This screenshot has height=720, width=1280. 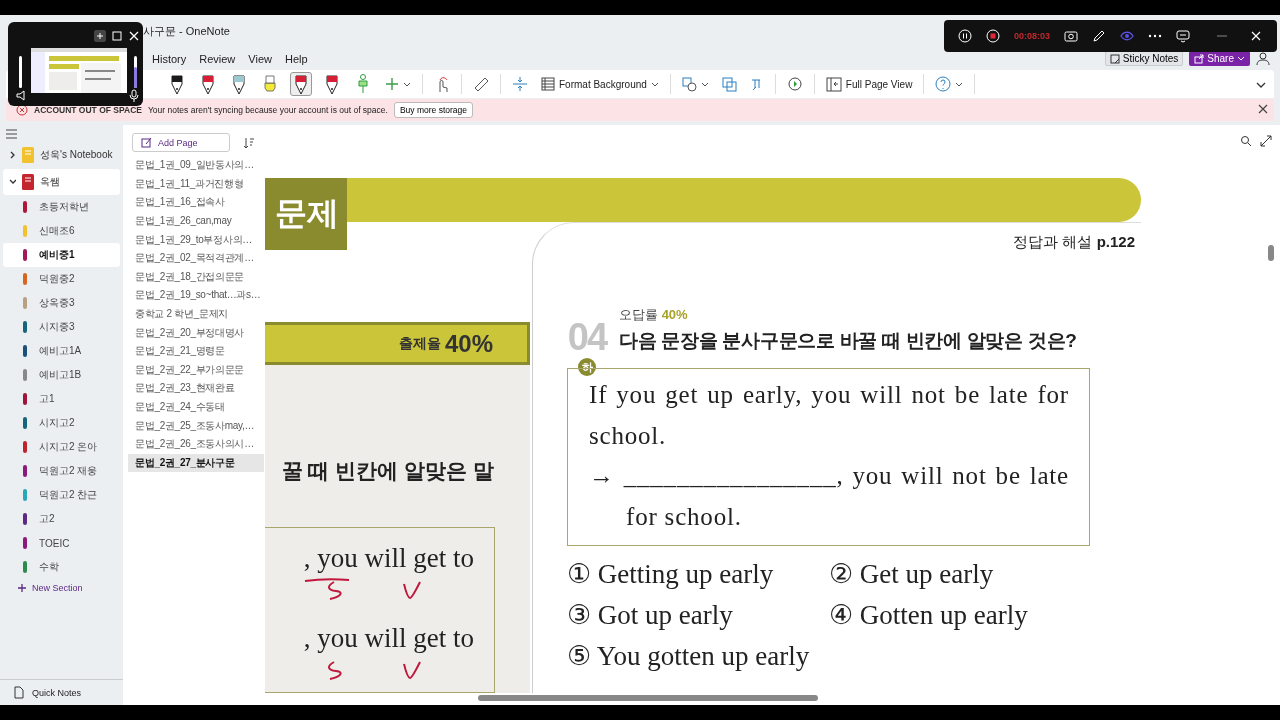 I want to click on collapse-icon, so click(x=1261, y=85).